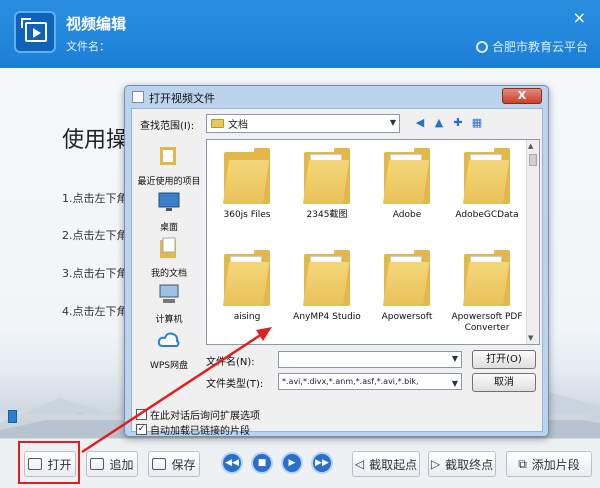  What do you see at coordinates (12, 416) in the screenshot?
I see `timeline-handle` at bounding box center [12, 416].